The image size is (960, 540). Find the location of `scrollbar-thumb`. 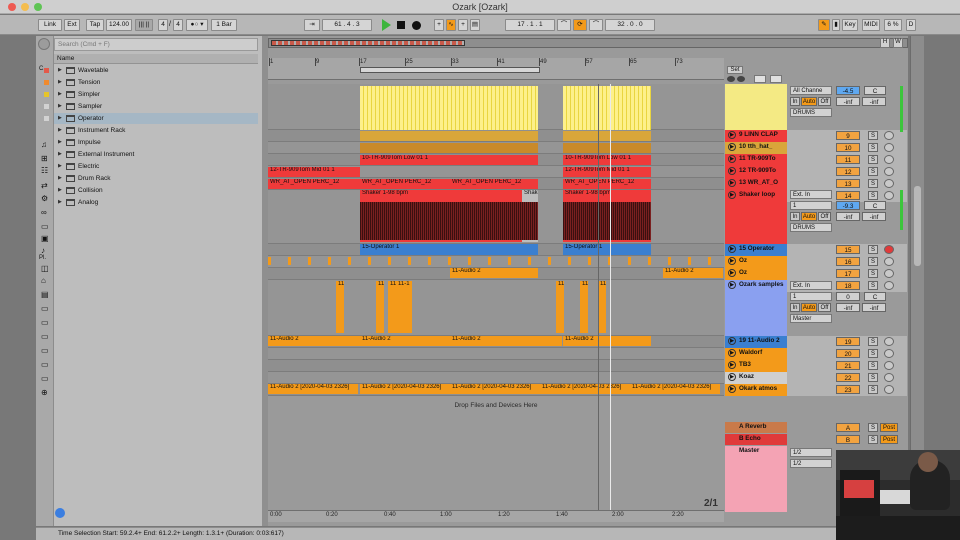

scrollbar-thumb is located at coordinates (917, 226).